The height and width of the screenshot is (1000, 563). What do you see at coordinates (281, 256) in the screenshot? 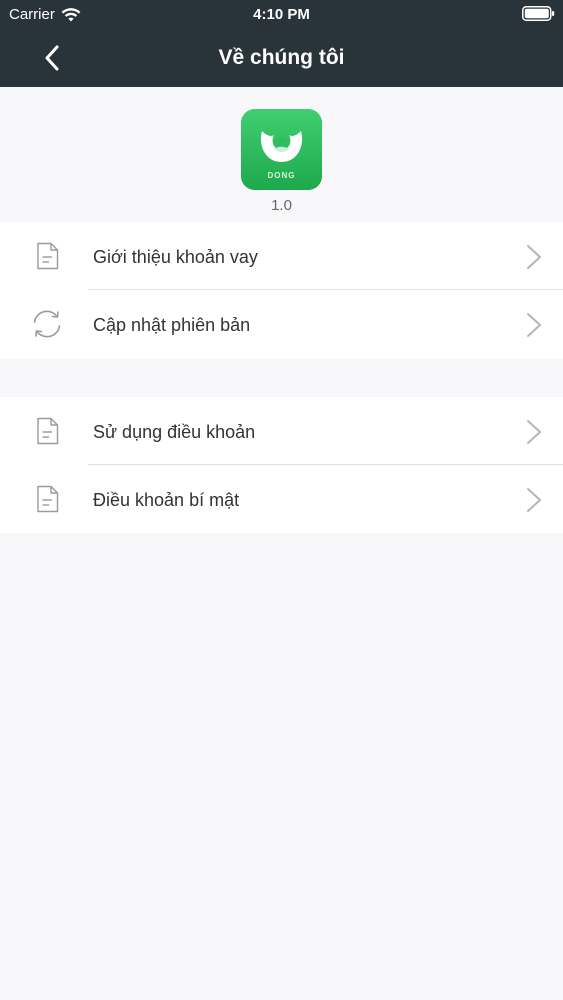
I see `list-item-loan-intro: Giới thiệu khoản vay` at bounding box center [281, 256].